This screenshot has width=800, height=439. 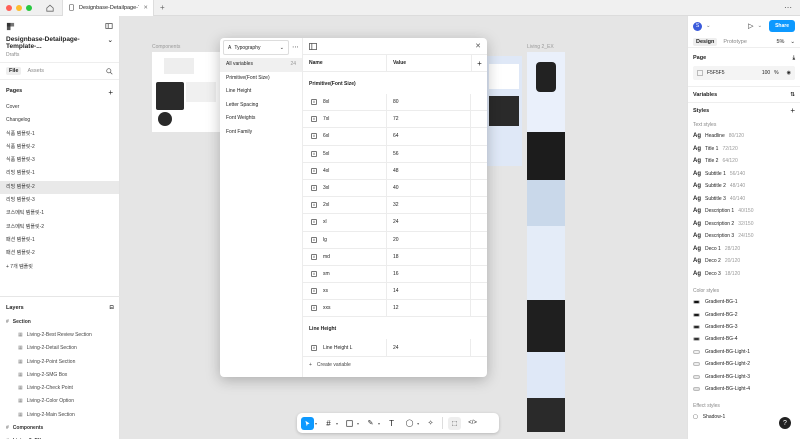 I want to click on variable-name-cell: # xs, so click(x=345, y=291).